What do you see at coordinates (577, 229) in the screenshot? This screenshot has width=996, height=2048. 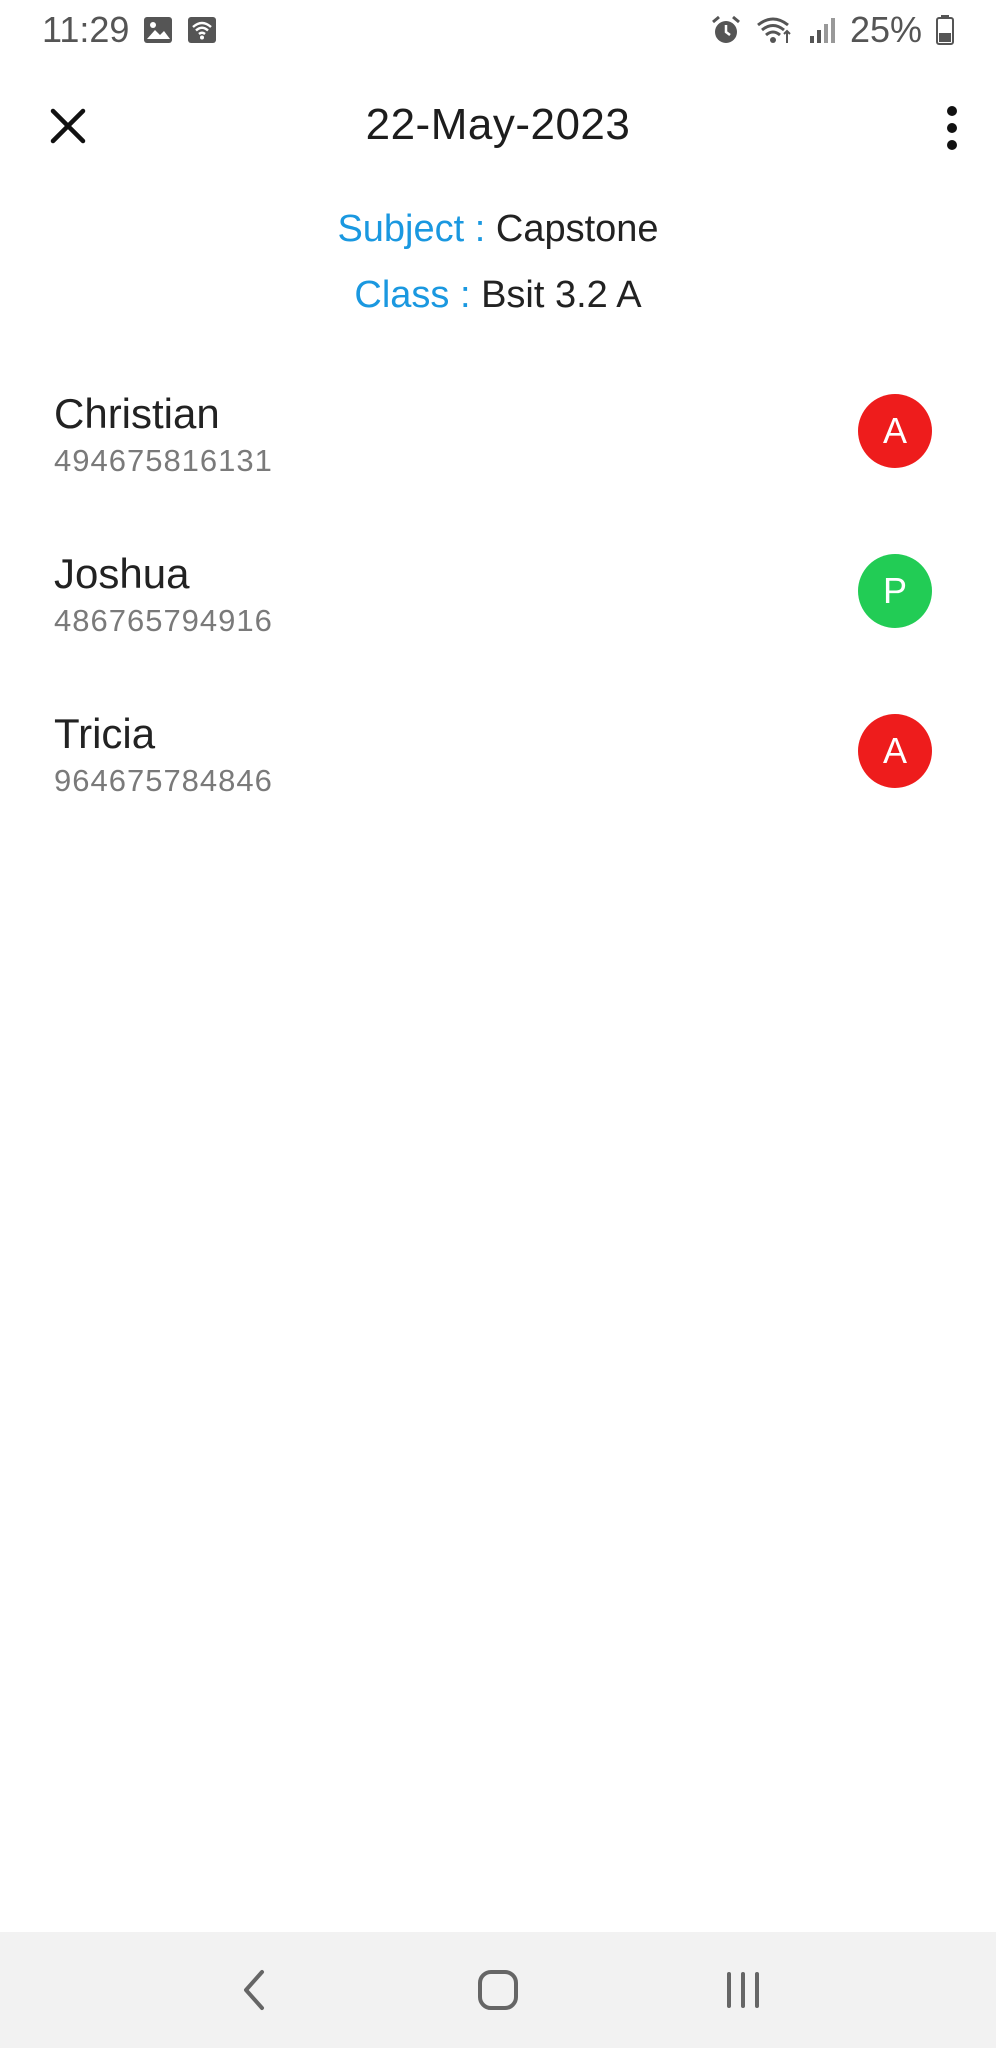 I see `subject-value: Capstone` at bounding box center [577, 229].